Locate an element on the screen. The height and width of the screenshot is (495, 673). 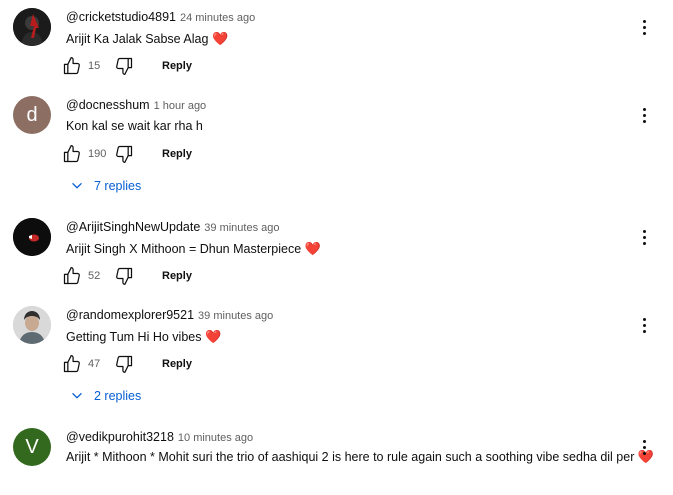
comment-header: @docnesshum 1 hour ago is located at coordinates (136, 105).